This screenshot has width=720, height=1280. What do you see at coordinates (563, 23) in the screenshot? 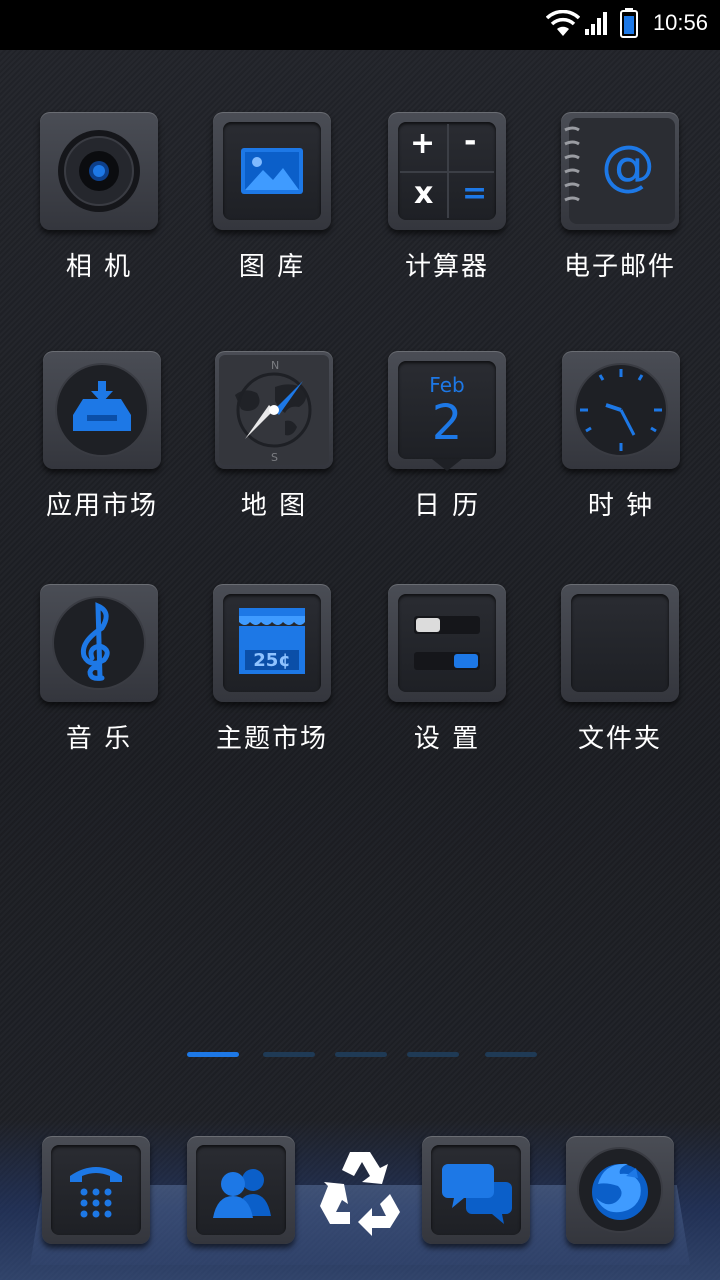
I see `wifi-icon` at bounding box center [563, 23].